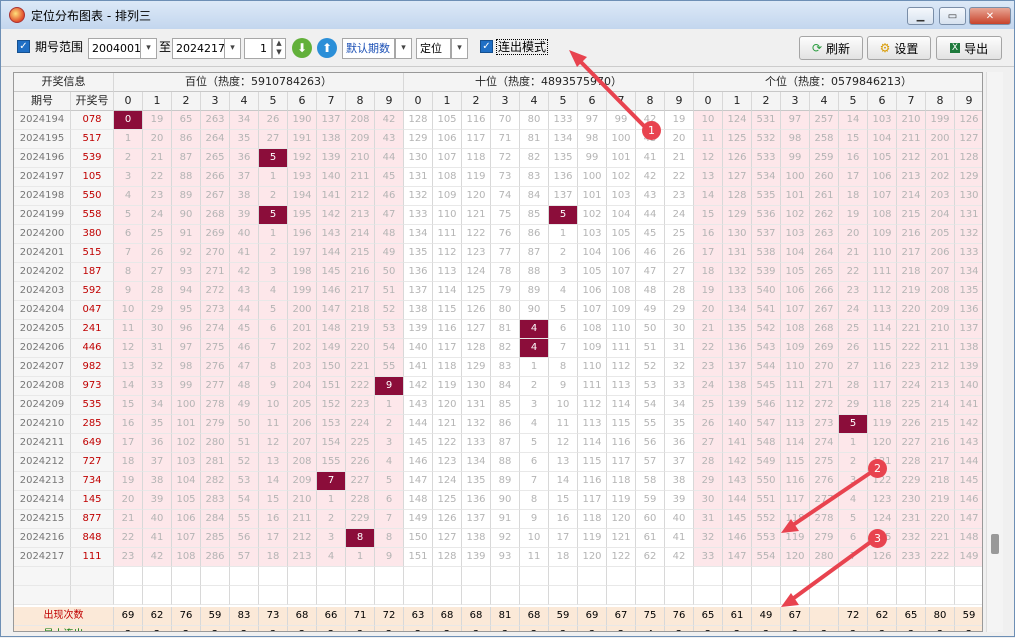 The height and width of the screenshot is (638, 1015). Describe the element at coordinates (215, 234) in the screenshot. I see `omission-cell: 269` at that location.